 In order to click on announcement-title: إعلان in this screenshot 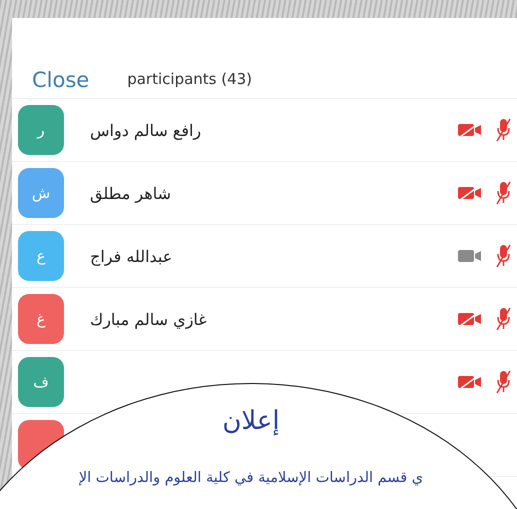, I will do `click(251, 421)`.